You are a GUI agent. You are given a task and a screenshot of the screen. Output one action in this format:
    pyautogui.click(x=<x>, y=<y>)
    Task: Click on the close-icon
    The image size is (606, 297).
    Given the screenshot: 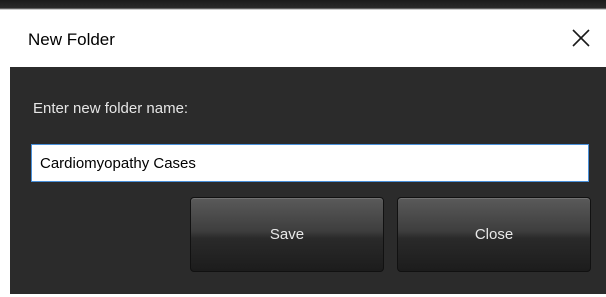 What is the action you would take?
    pyautogui.click(x=581, y=38)
    